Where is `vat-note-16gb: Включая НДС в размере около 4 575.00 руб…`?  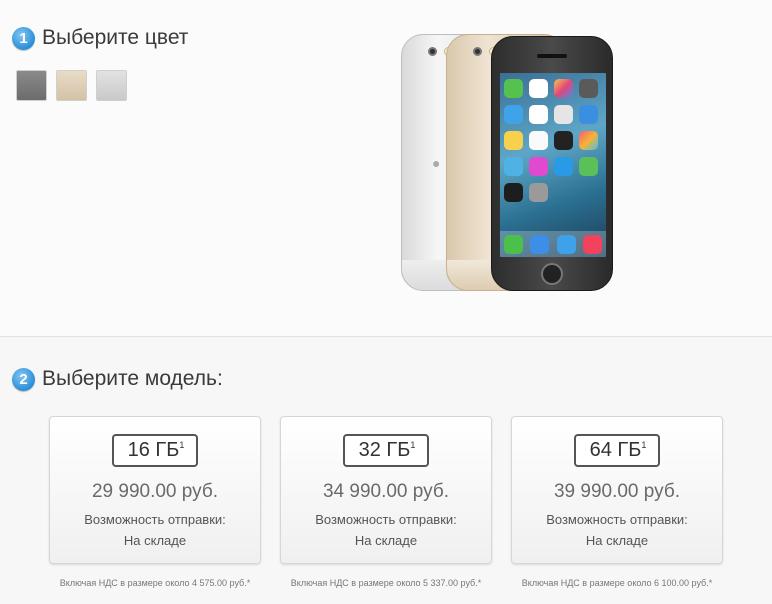 vat-note-16gb: Включая НДС в размере около 4 575.00 руб… is located at coordinates (155, 583).